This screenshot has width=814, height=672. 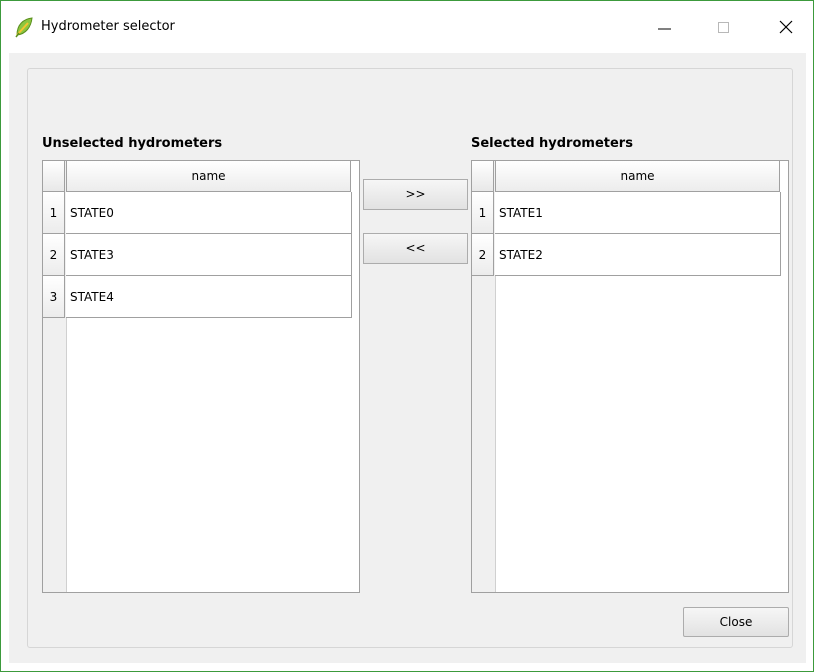 What do you see at coordinates (415, 194) in the screenshot?
I see `add-selected-button: >>` at bounding box center [415, 194].